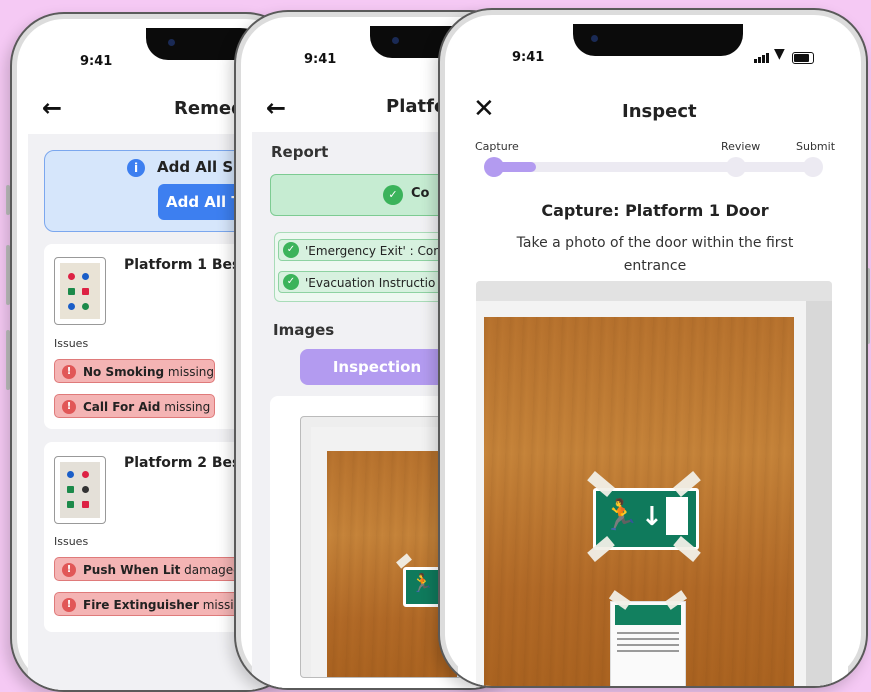 The height and width of the screenshot is (692, 871). What do you see at coordinates (304, 330) in the screenshot?
I see `images-section-label: Images` at bounding box center [304, 330].